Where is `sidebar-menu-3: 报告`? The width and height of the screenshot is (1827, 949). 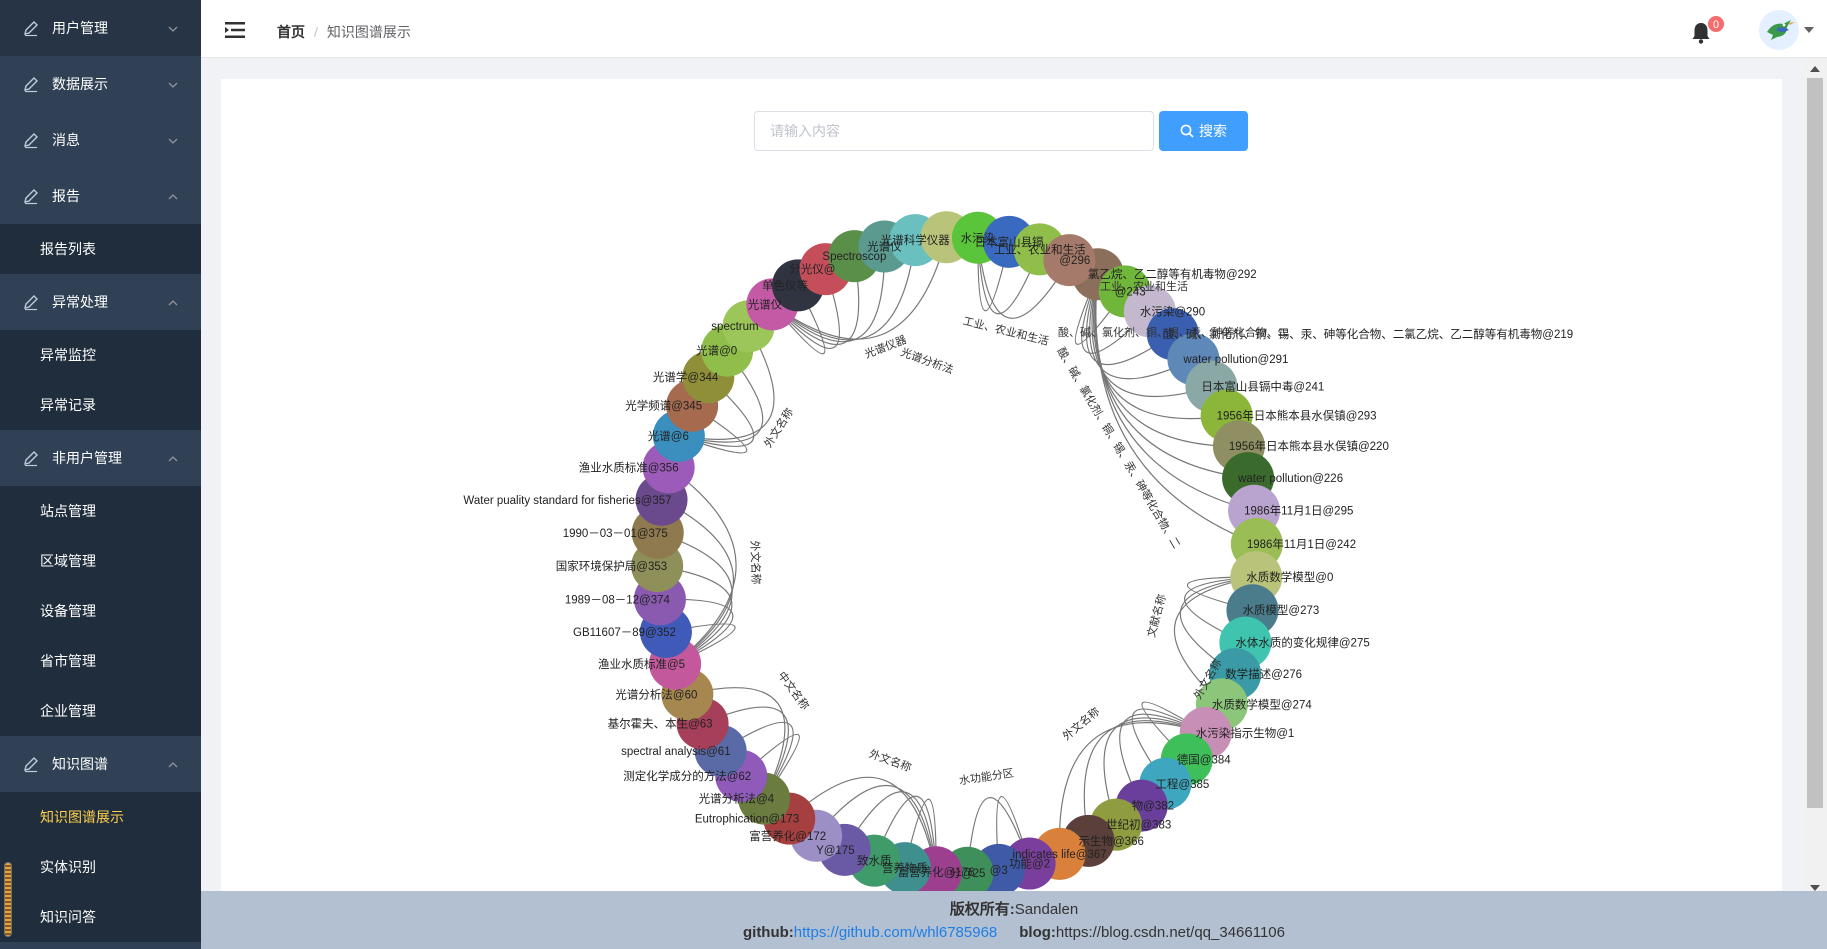
sidebar-menu-3: 报告 is located at coordinates (100, 196).